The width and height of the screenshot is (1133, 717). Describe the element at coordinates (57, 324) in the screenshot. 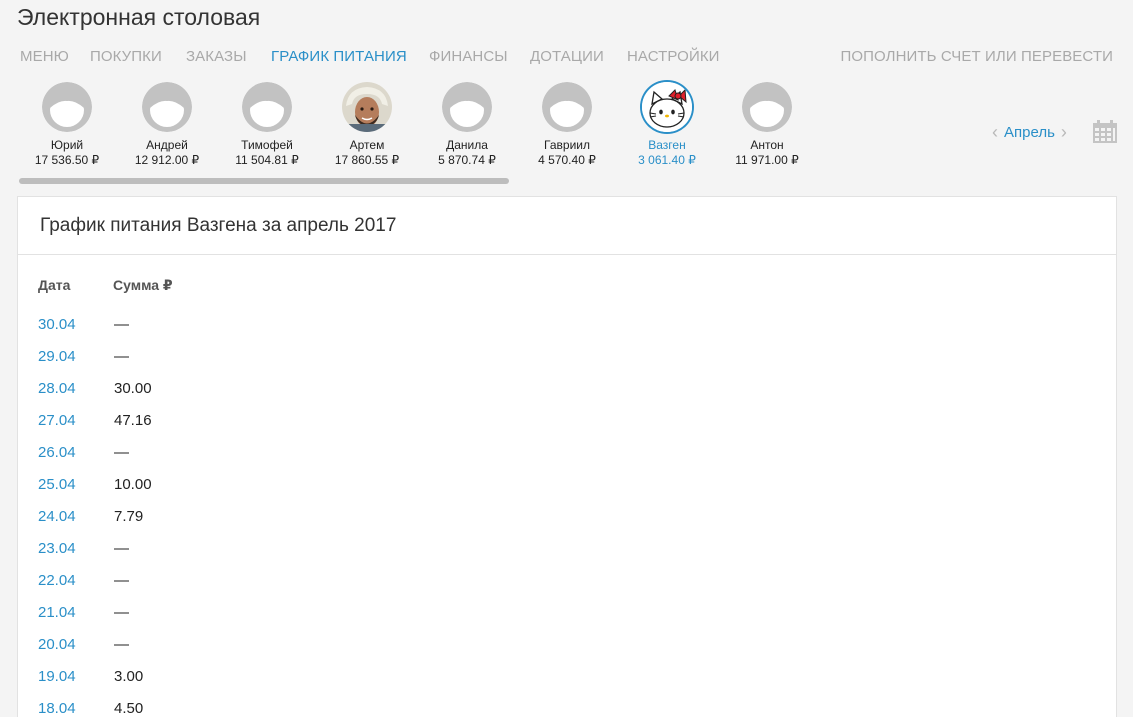

I see `row-date-link: 30.04` at that location.